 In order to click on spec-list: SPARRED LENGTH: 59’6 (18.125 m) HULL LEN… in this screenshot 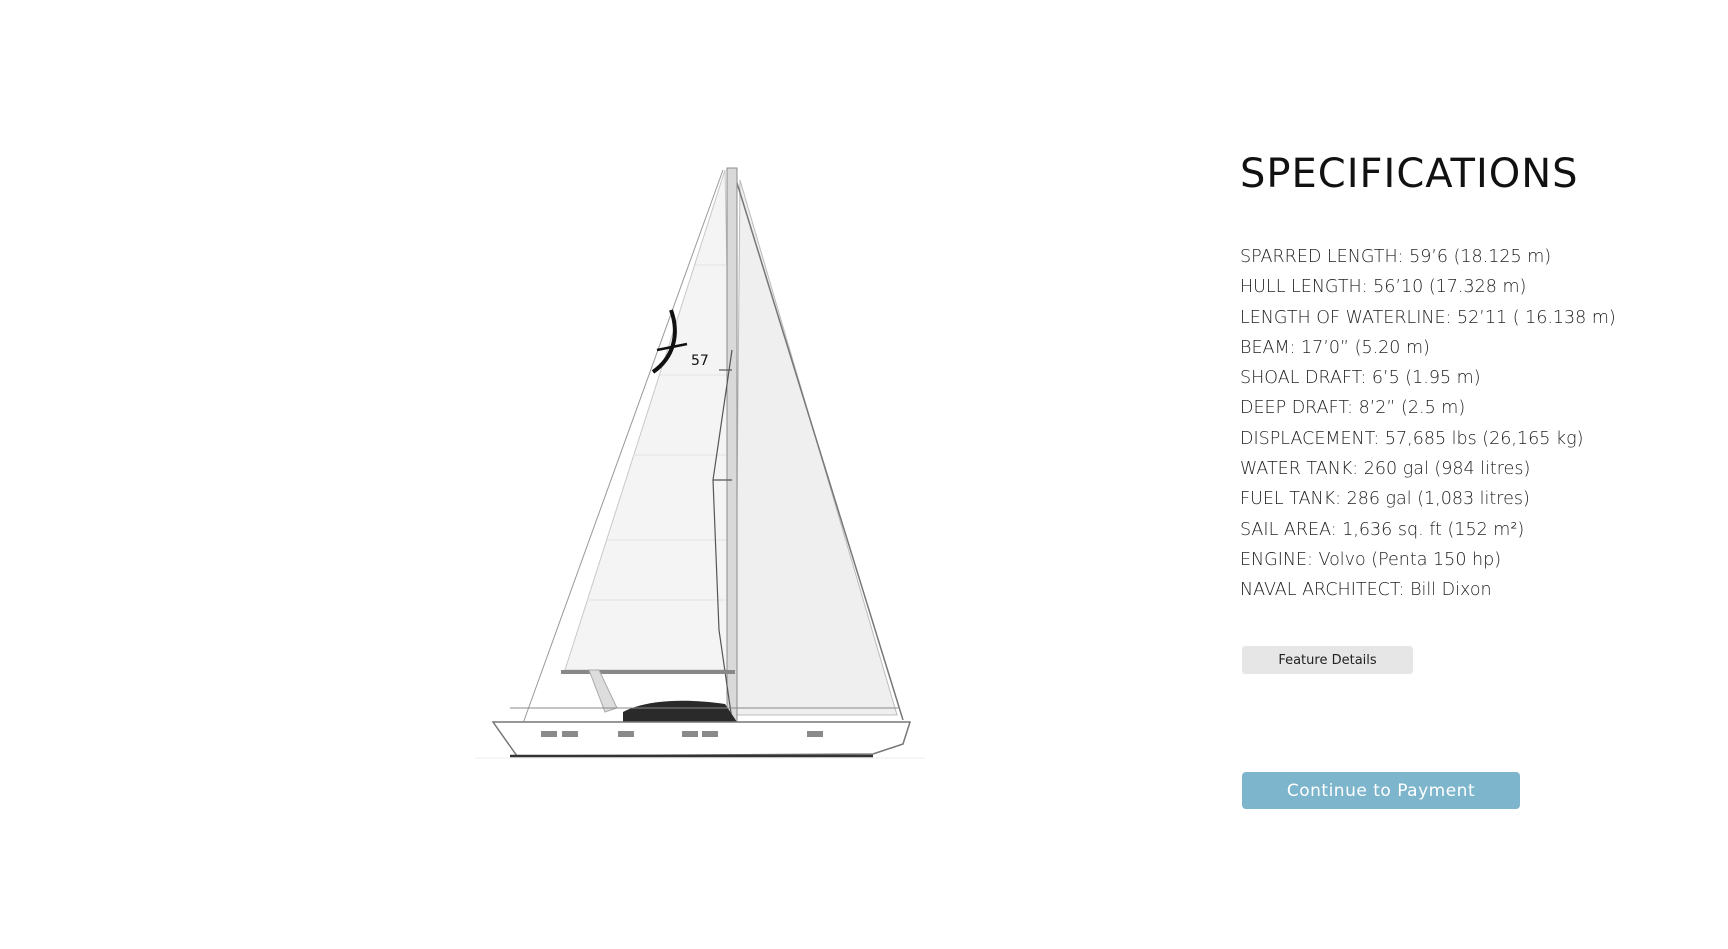, I will do `click(1428, 424)`.